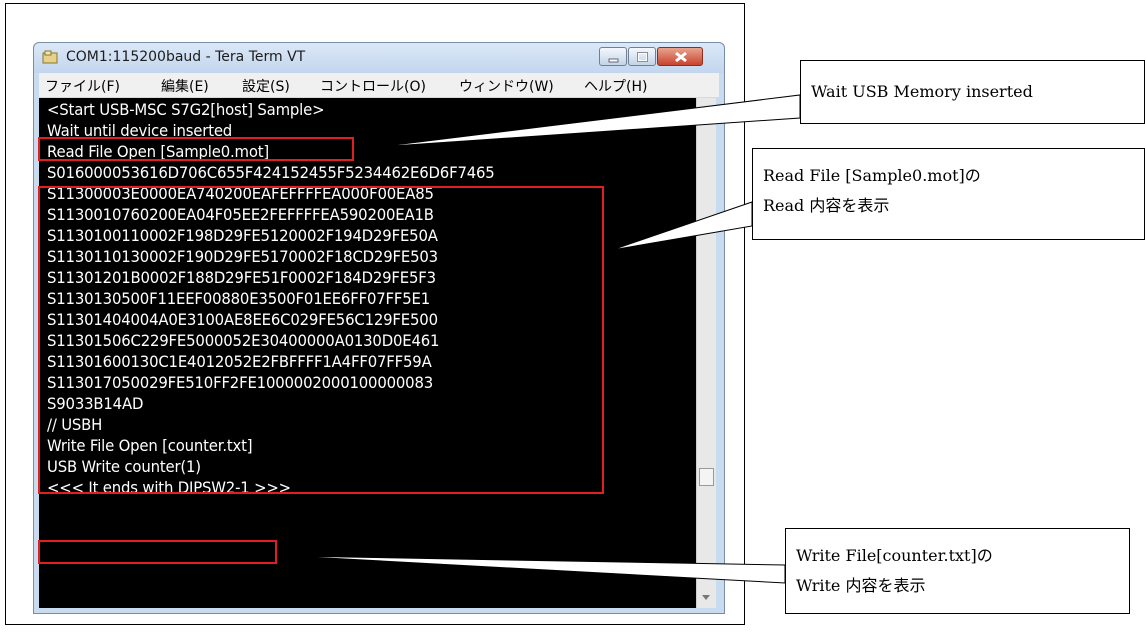  I want to click on callout-read-file: Read File [Sample0.mot]の Read 内容を表示, so click(948, 194).